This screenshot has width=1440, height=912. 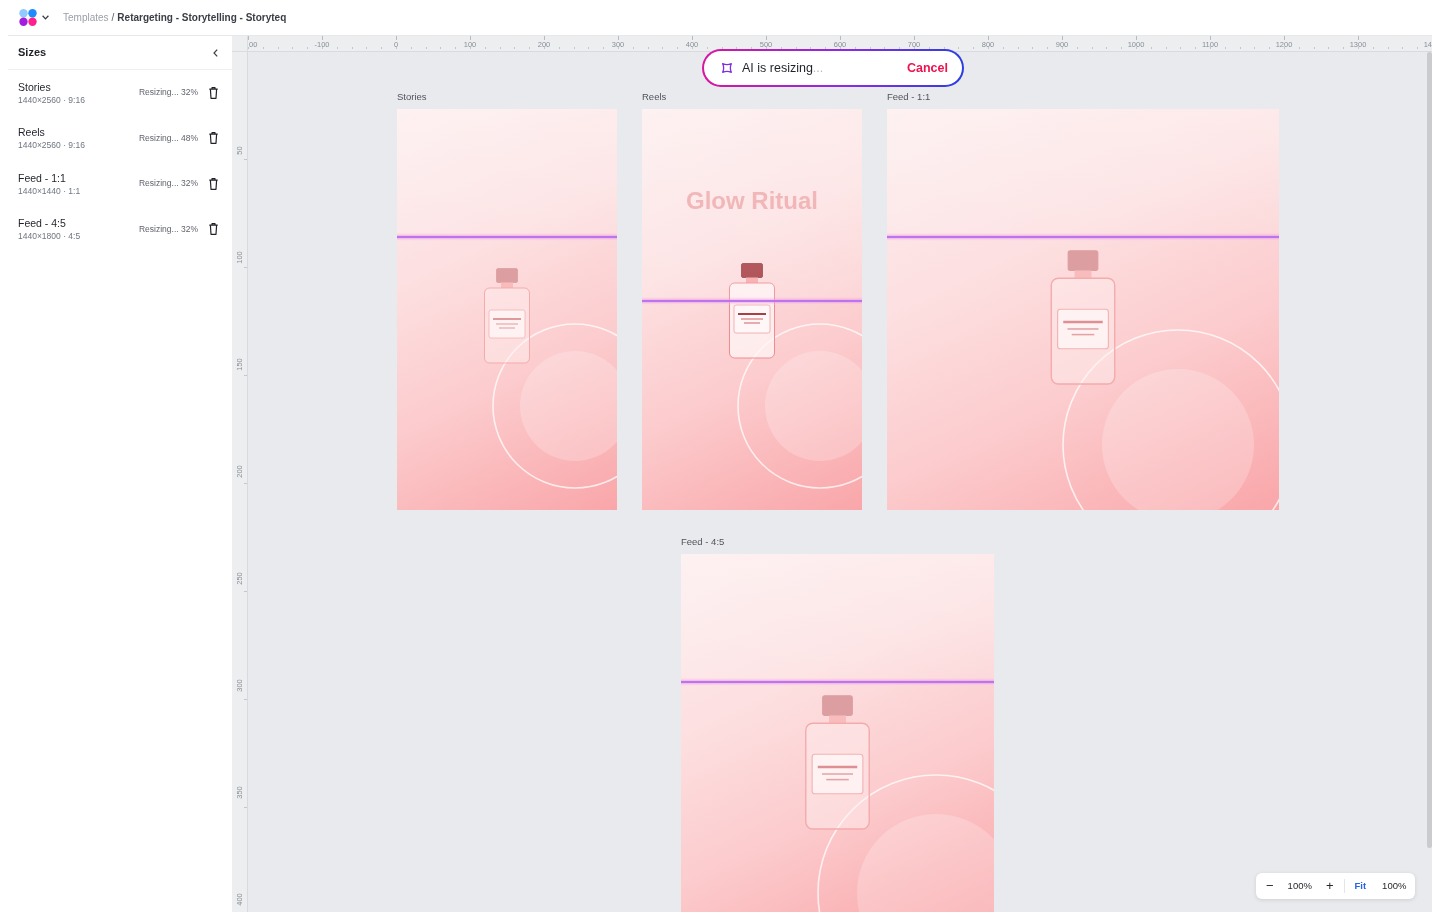 What do you see at coordinates (1299, 885) in the screenshot?
I see `zoom-level-text: 100%` at bounding box center [1299, 885].